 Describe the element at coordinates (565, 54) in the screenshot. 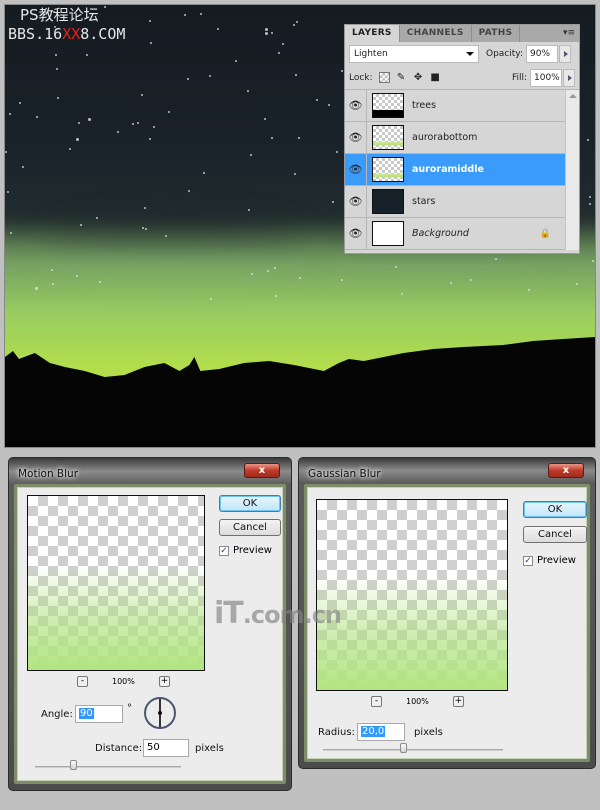

I see `opacity-slider-toggle` at that location.